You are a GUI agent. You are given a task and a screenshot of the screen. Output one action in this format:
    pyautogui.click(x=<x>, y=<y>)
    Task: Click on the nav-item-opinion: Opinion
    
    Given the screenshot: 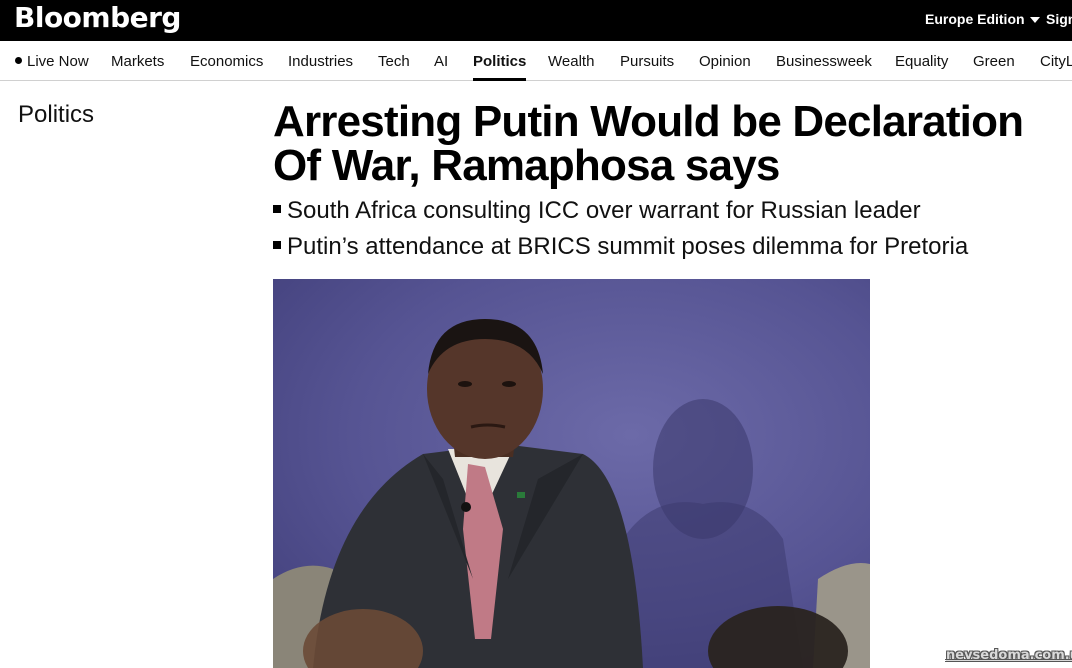 What is the action you would take?
    pyautogui.click(x=725, y=62)
    